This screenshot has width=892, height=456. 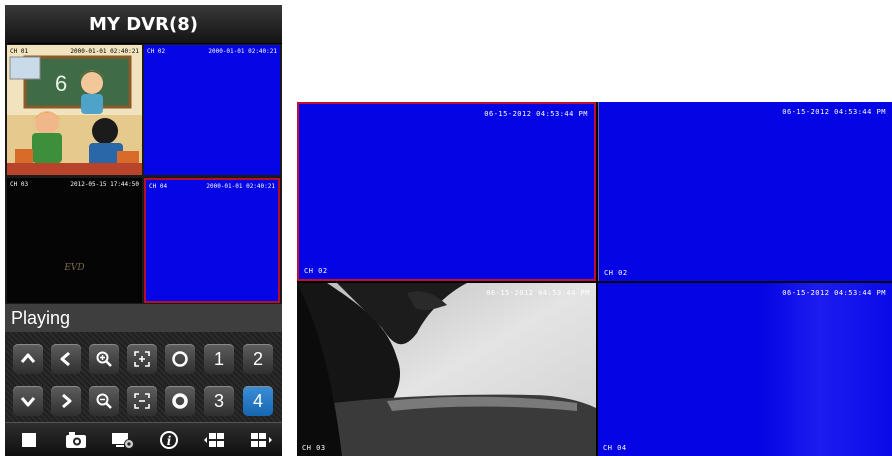 What do you see at coordinates (158, 186) in the screenshot?
I see `preview-channel-label: CH 04` at bounding box center [158, 186].